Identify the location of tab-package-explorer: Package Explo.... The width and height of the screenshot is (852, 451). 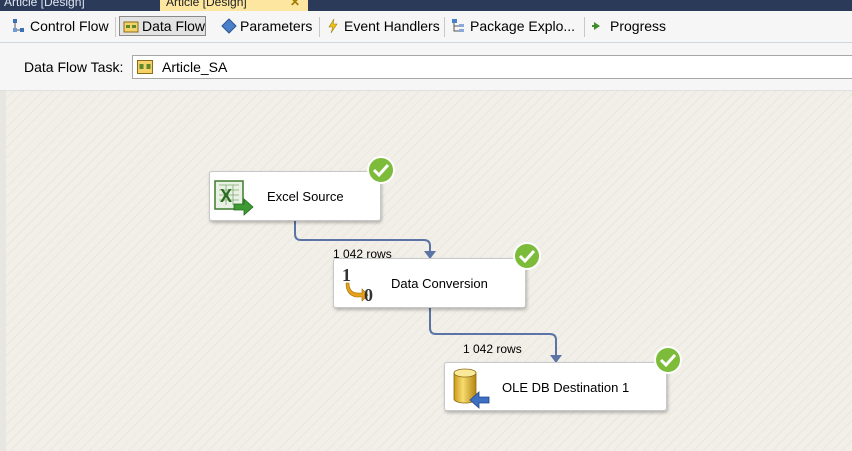
(511, 26).